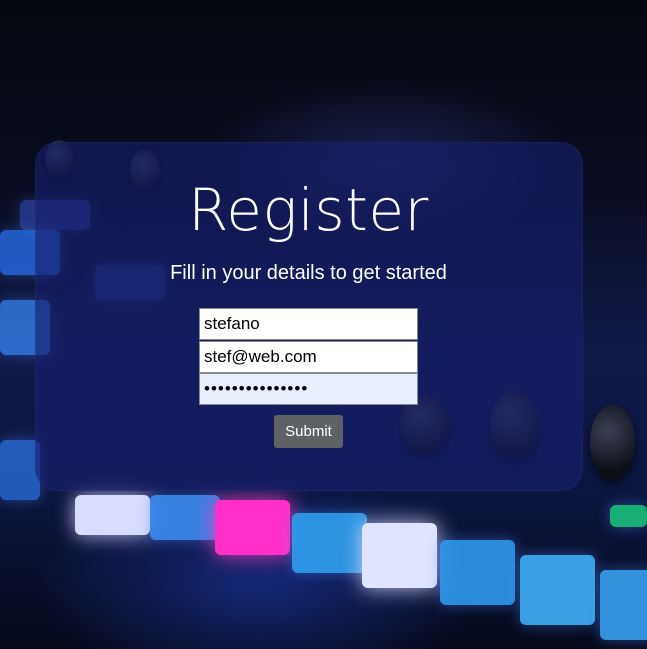  Describe the element at coordinates (308, 210) in the screenshot. I see `page-title: Register` at that location.